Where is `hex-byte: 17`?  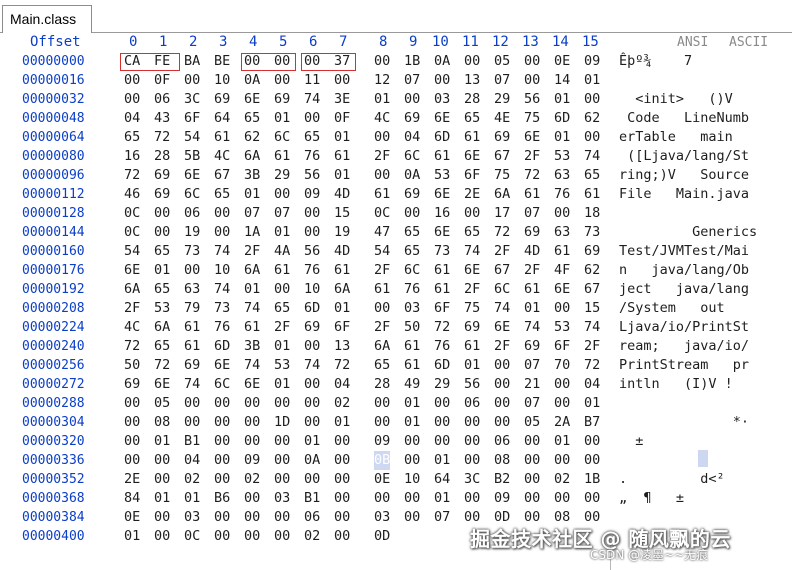
hex-byte: 17 is located at coordinates (502, 213).